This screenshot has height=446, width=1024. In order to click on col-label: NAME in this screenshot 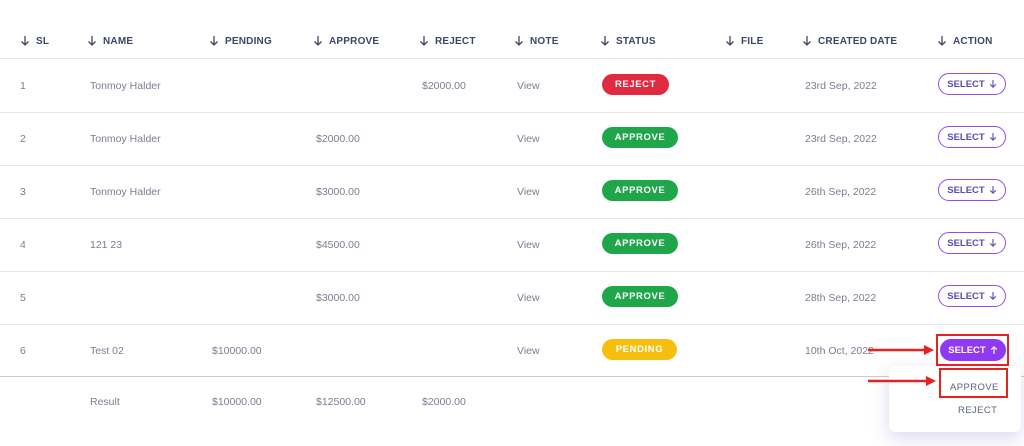, I will do `click(118, 41)`.